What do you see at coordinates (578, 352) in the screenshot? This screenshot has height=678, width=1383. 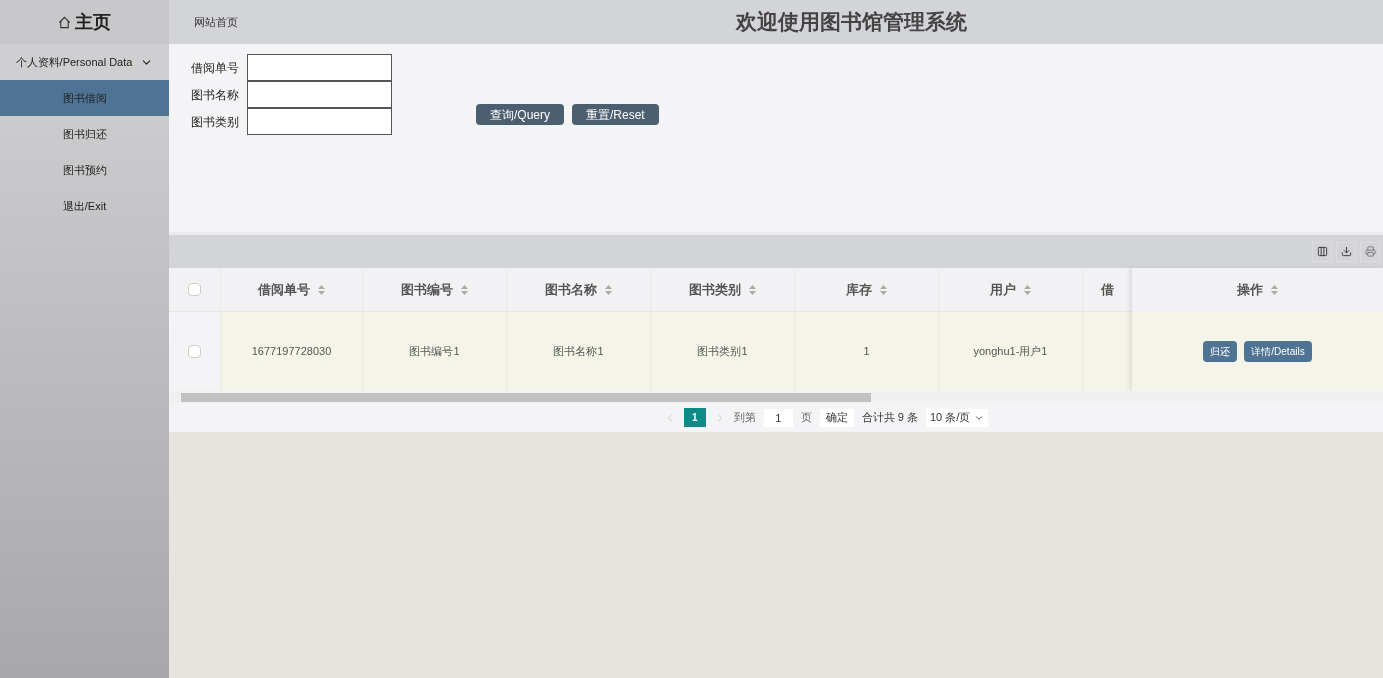 I see `table-cell-text: 图书名称1` at bounding box center [578, 352].